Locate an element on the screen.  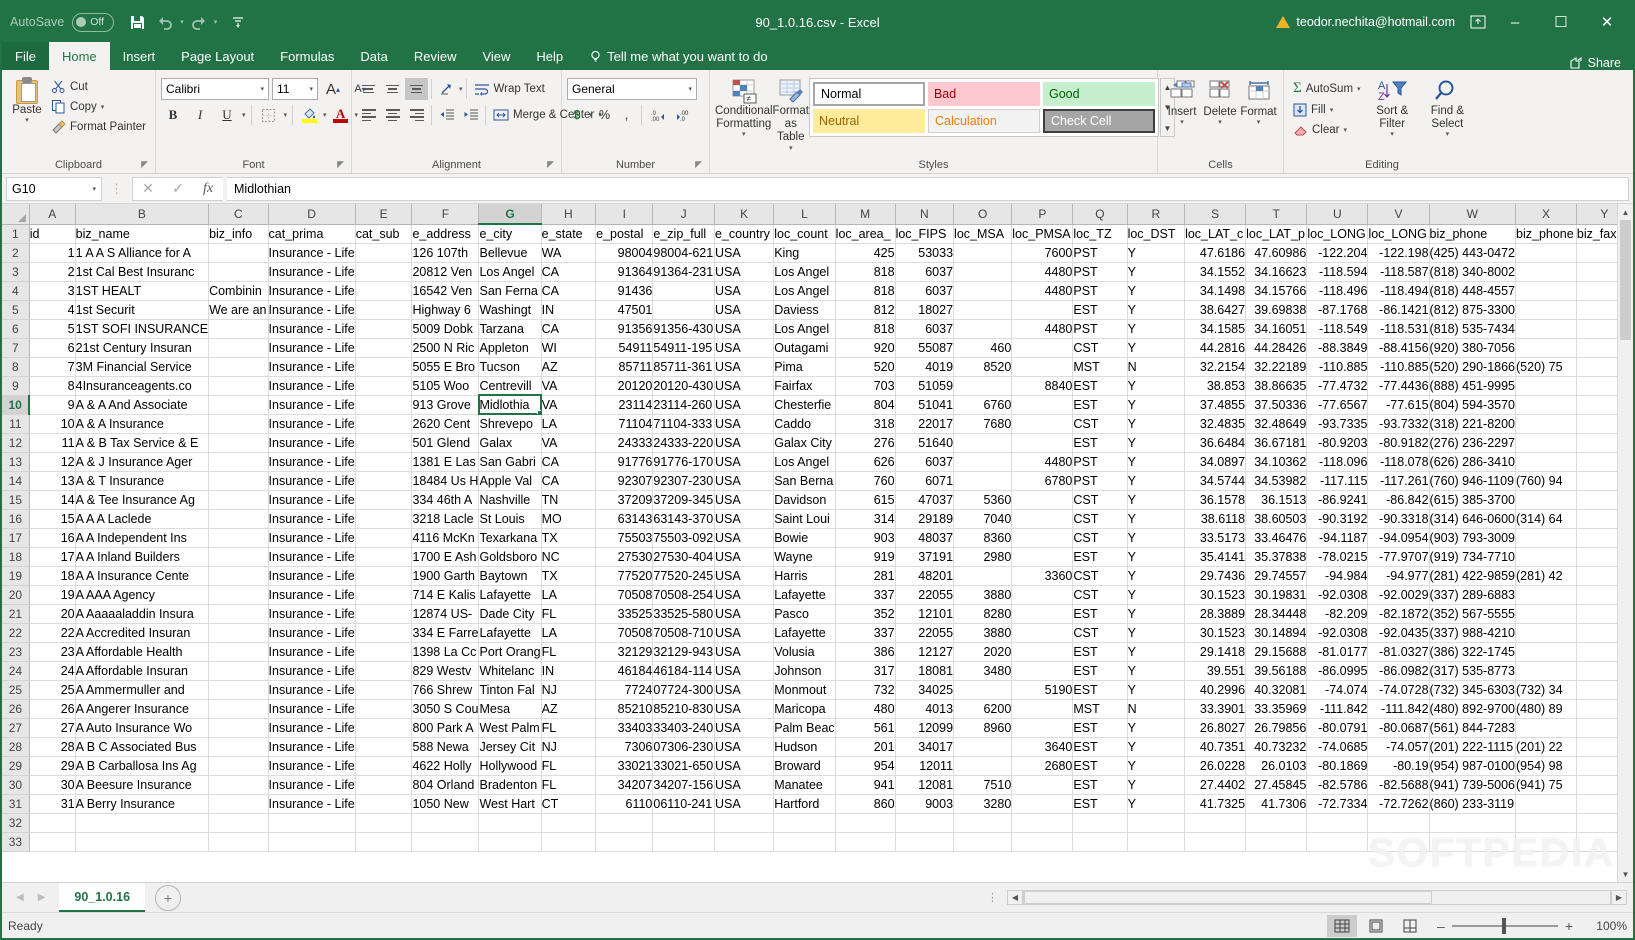
increase-decimal-button: .0.00 is located at coordinates (658, 115).